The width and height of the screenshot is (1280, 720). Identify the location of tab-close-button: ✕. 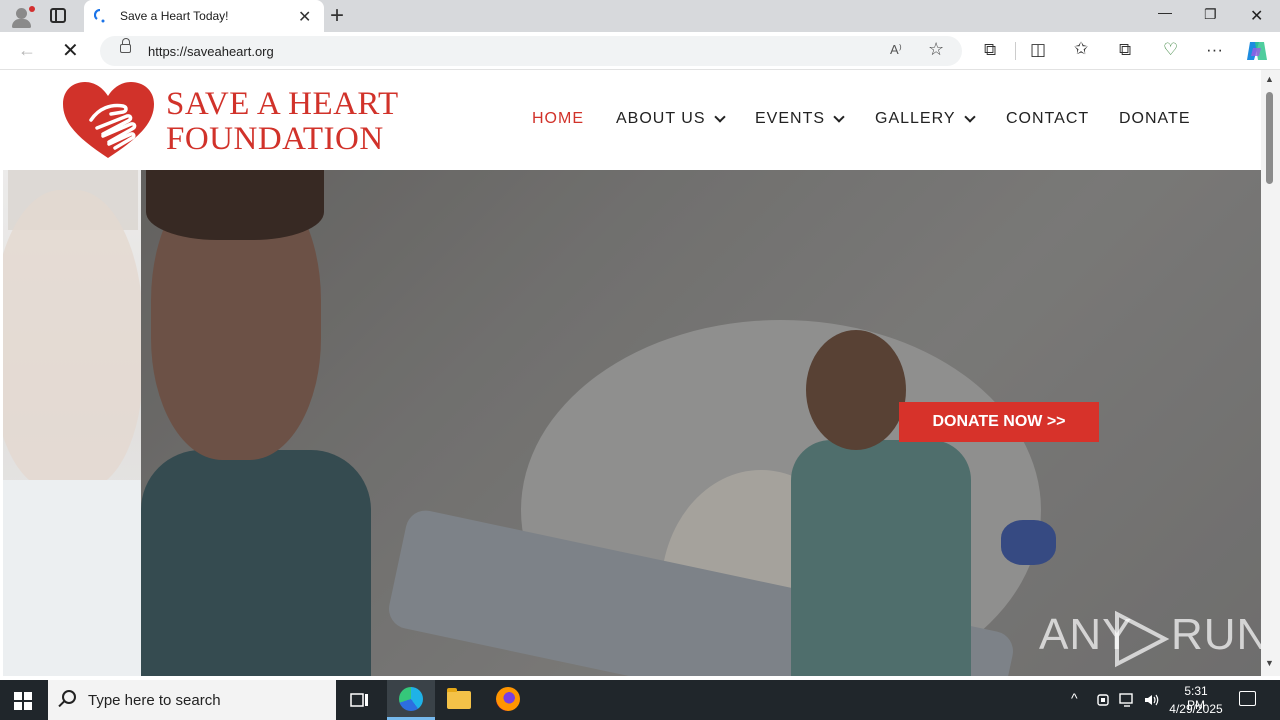
(304, 17).